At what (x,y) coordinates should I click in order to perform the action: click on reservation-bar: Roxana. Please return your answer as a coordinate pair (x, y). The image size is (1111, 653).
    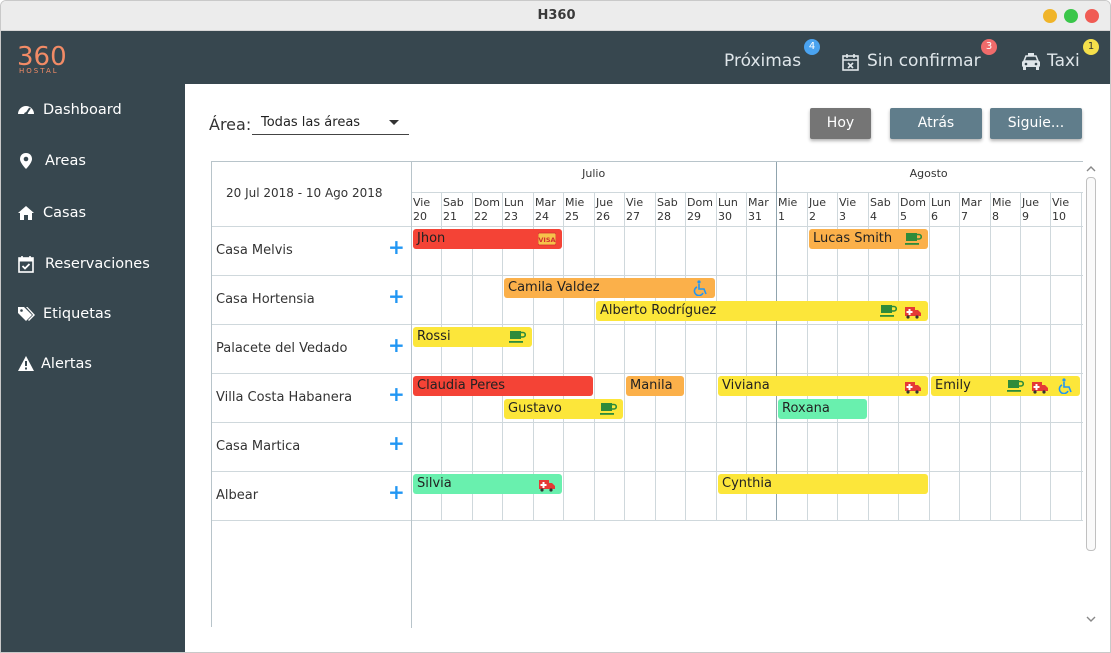
    Looking at the image, I should click on (822, 409).